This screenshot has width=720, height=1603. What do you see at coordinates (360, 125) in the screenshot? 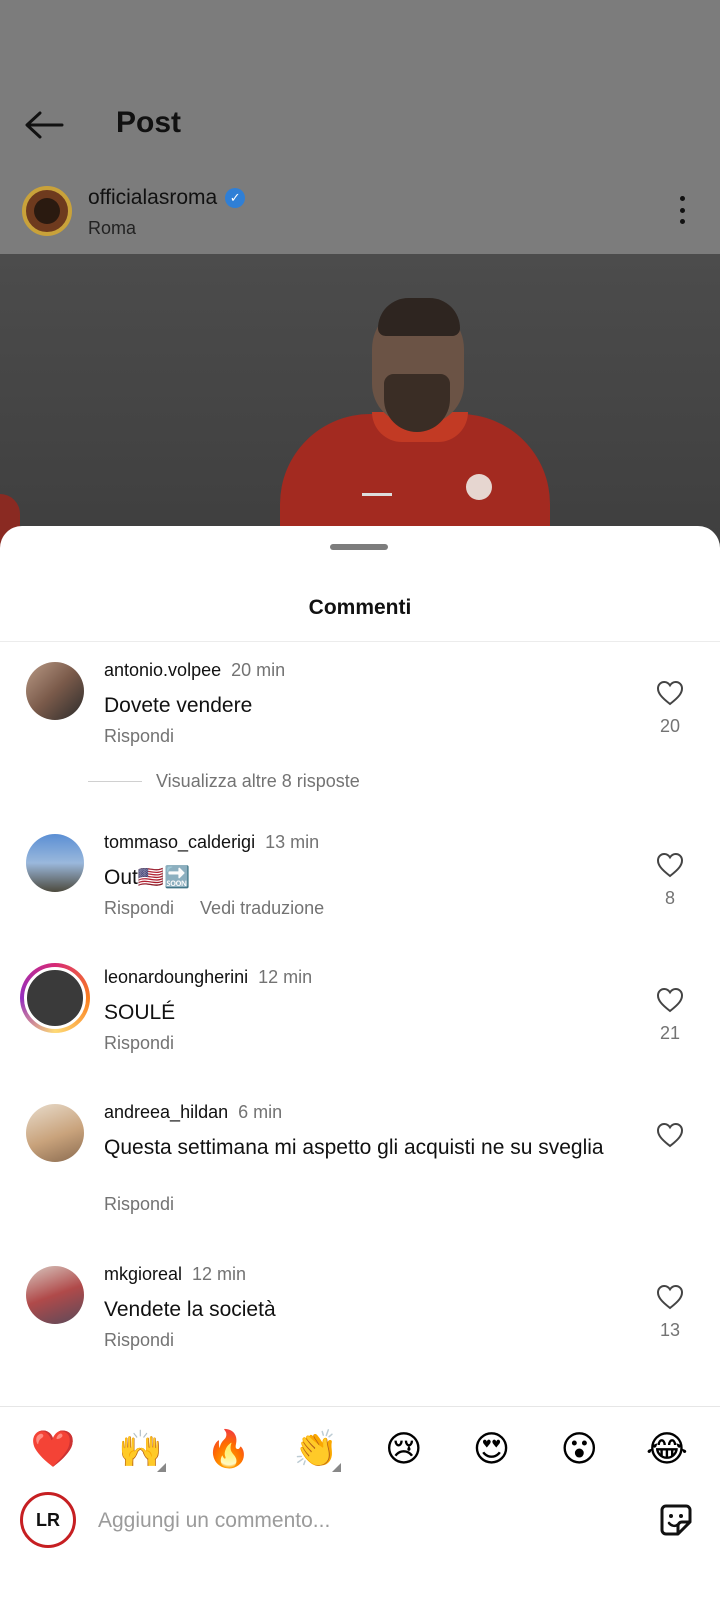
I see `top-bar: Post` at bounding box center [360, 125].